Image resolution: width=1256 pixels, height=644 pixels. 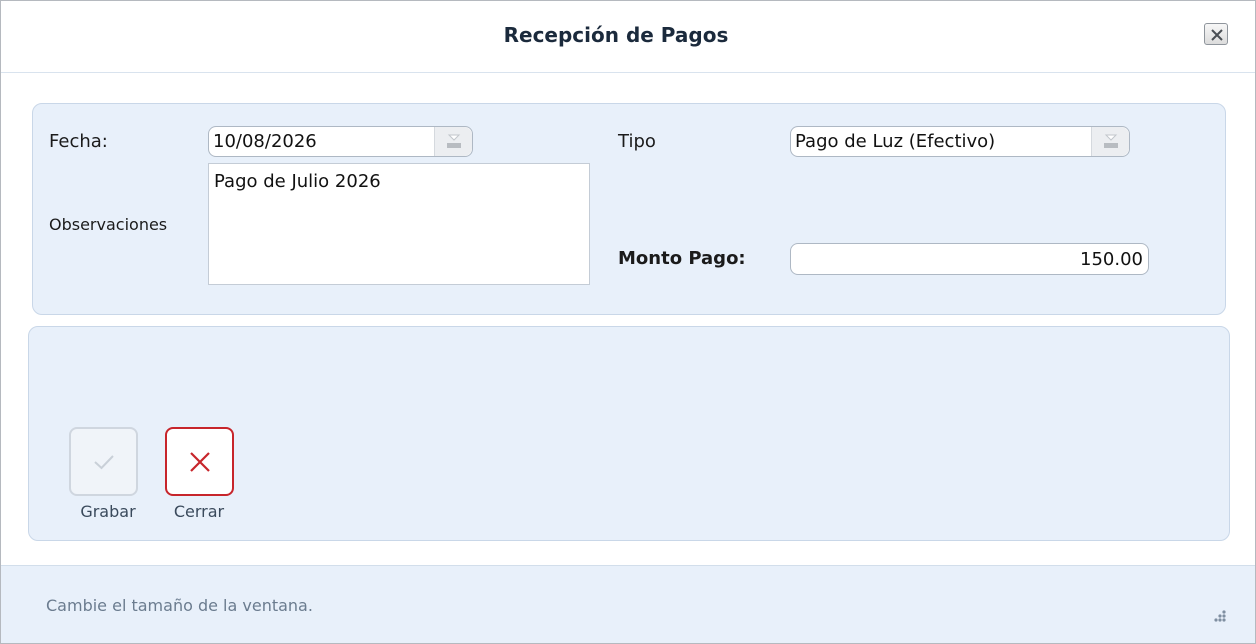 I want to click on dialog-header: Recepción de Pagos, so click(x=628, y=37).